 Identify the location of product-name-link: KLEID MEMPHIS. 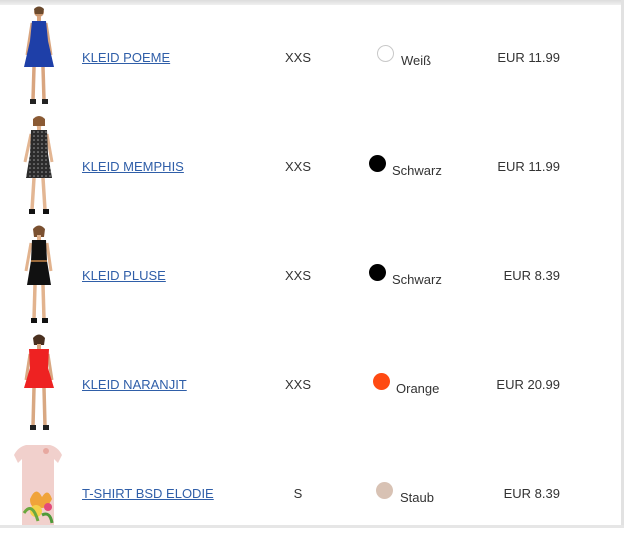
(133, 166).